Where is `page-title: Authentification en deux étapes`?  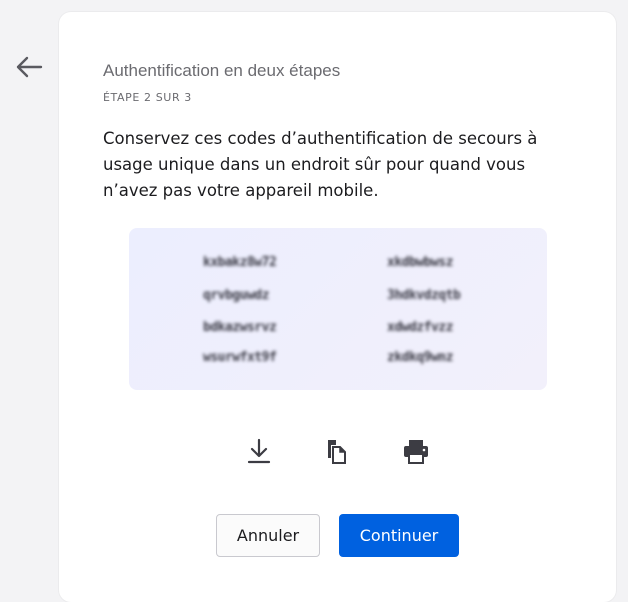
page-title: Authentification en deux étapes is located at coordinates (222, 70).